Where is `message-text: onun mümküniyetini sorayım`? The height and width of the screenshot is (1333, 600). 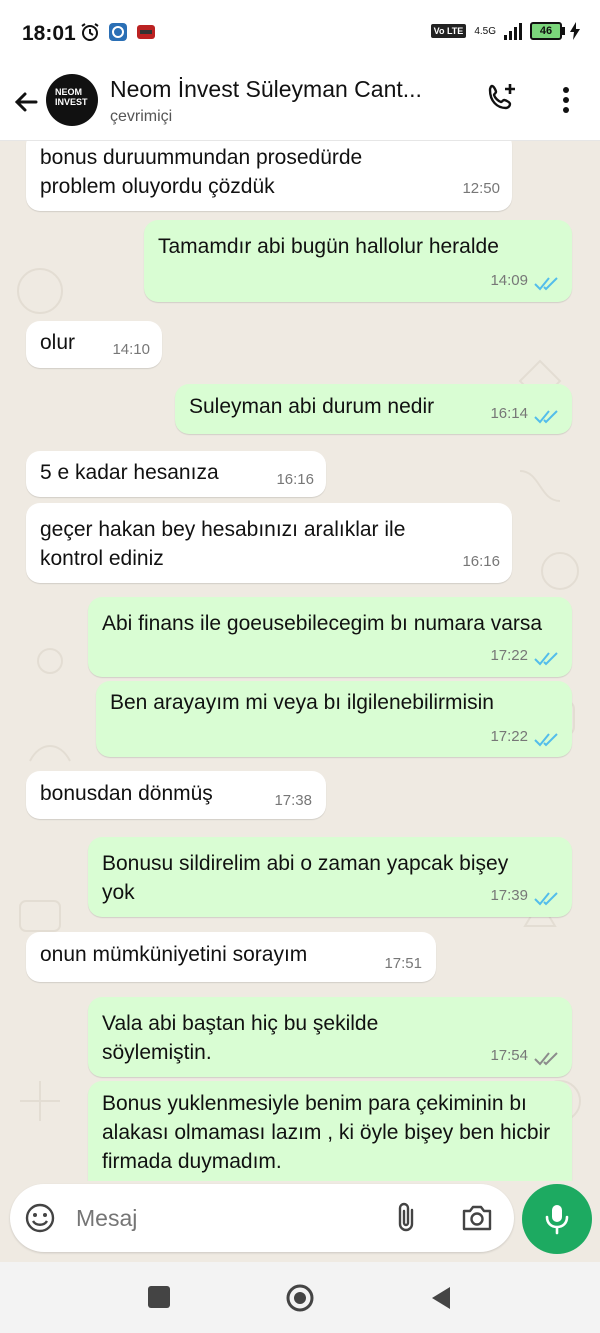
message-text: onun mümküniyetini sorayım is located at coordinates (174, 954).